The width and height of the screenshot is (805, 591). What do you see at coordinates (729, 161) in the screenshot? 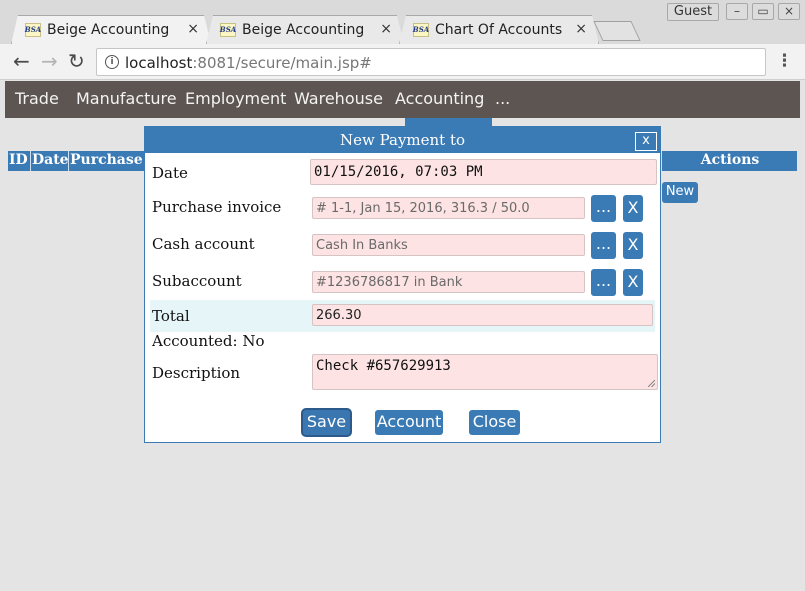
I see `column-header-actions: Actions` at bounding box center [729, 161].